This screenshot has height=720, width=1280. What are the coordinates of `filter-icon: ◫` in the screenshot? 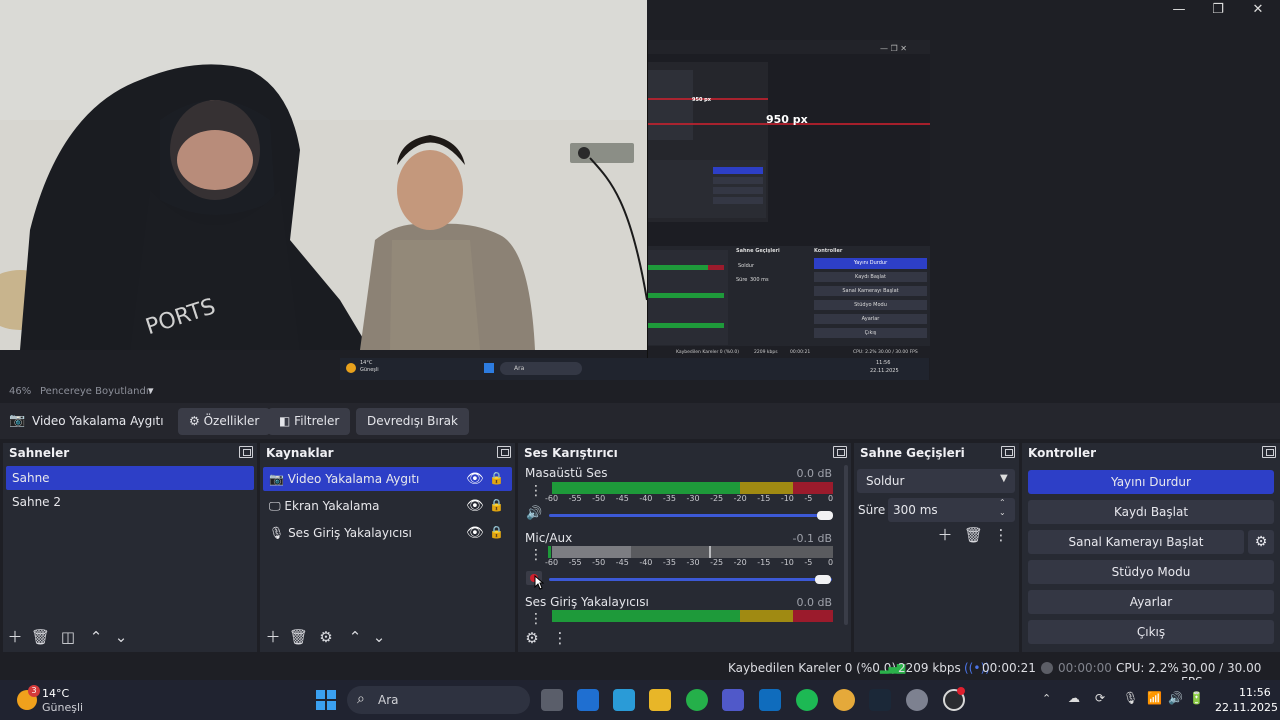 It's located at (68, 637).